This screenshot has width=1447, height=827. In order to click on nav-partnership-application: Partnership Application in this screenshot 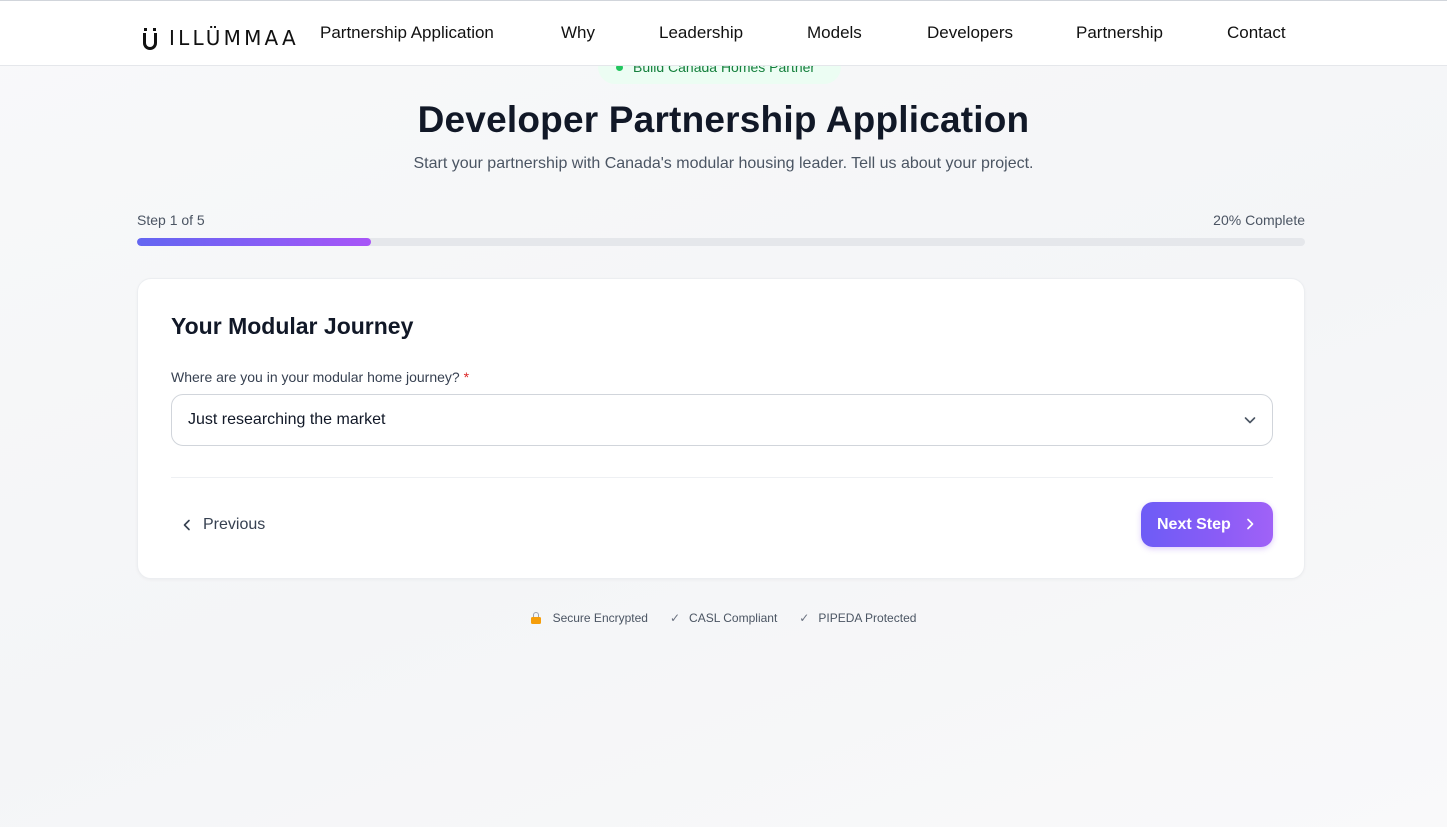, I will do `click(407, 33)`.